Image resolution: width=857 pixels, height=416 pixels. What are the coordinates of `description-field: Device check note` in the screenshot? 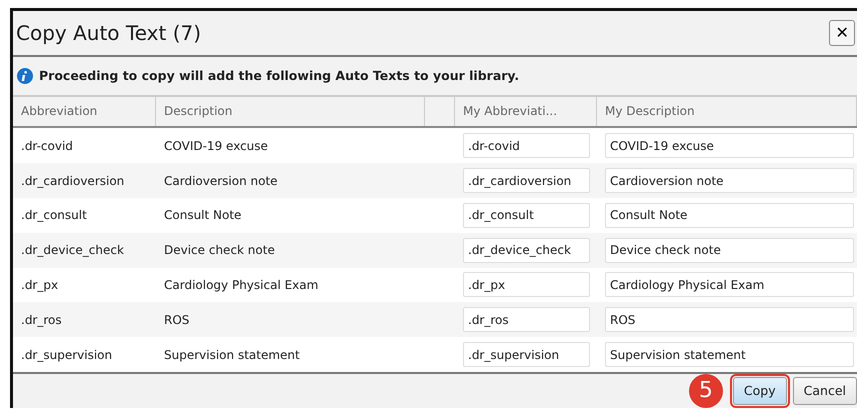 It's located at (729, 250).